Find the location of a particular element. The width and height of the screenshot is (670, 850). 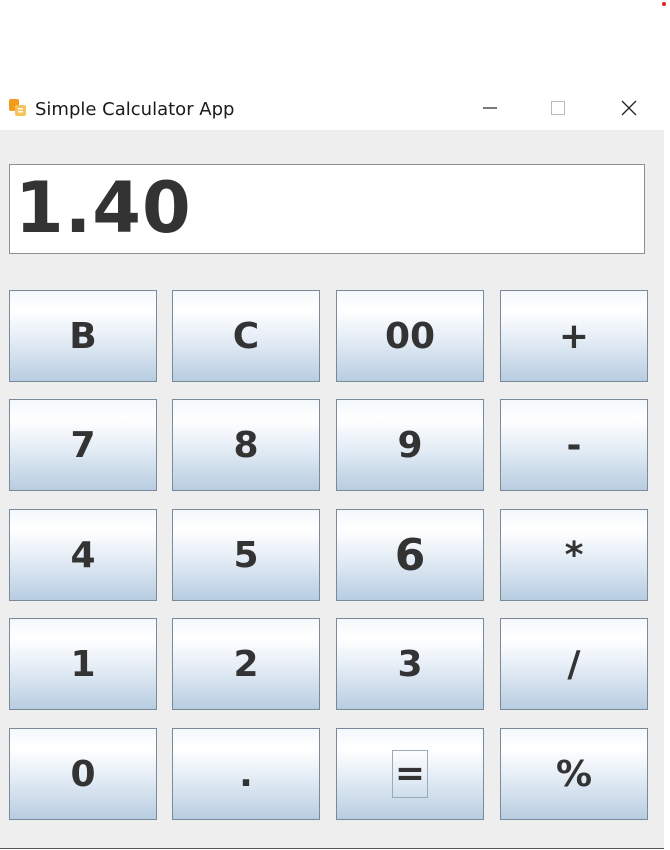

title-bar: Simple Calculator App is located at coordinates (332, 110).